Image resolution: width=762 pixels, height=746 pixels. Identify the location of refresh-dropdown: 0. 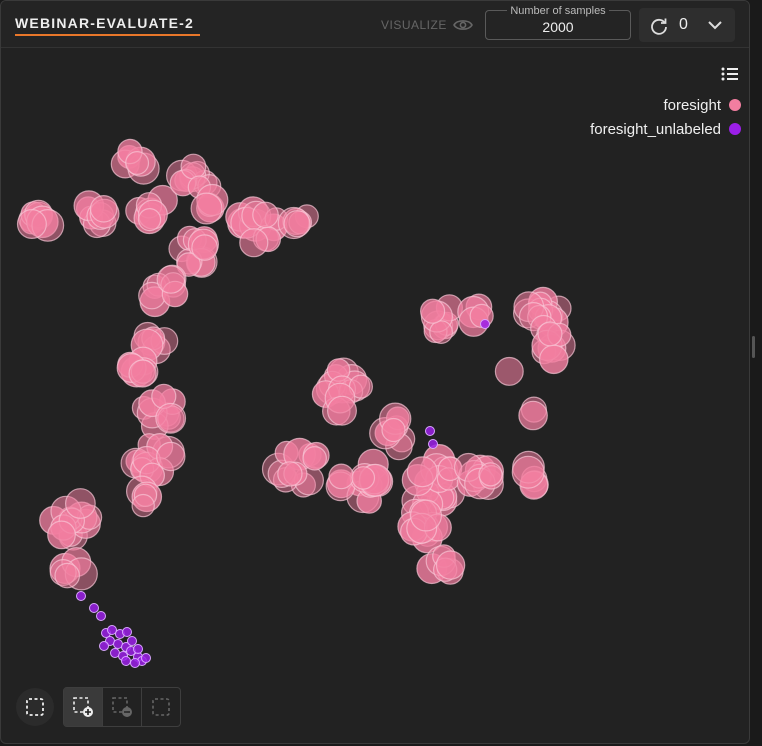
(687, 25).